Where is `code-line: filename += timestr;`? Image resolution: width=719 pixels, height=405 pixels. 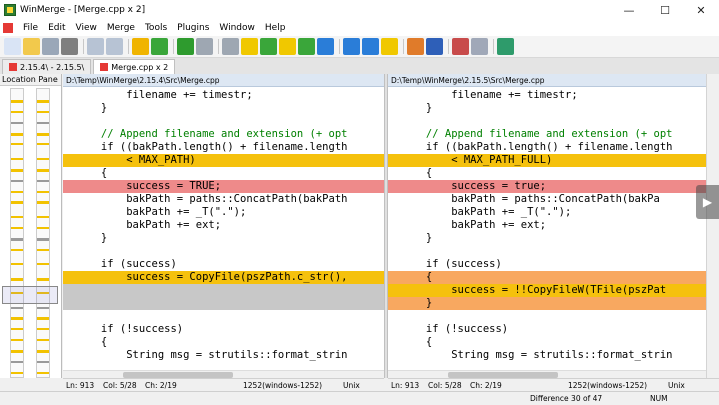
code-line: filename += timestr; is located at coordinates (223, 95).